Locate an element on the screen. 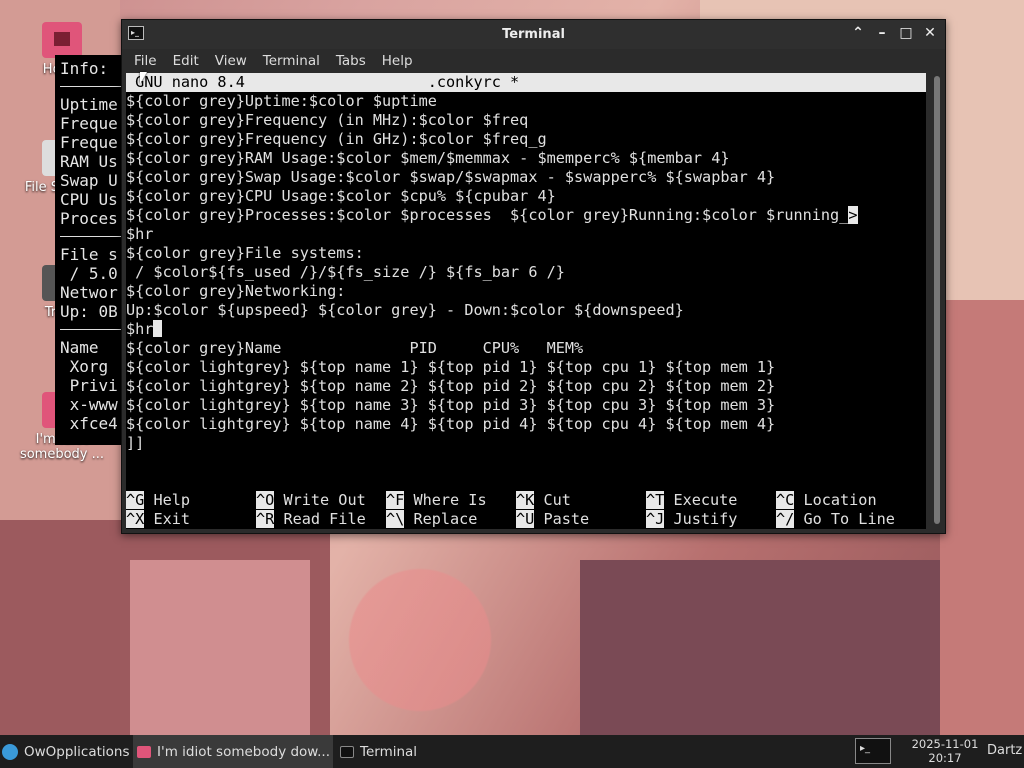 Image resolution: width=1024 pixels, height=768 pixels. menu-edit: Edit is located at coordinates (186, 61).